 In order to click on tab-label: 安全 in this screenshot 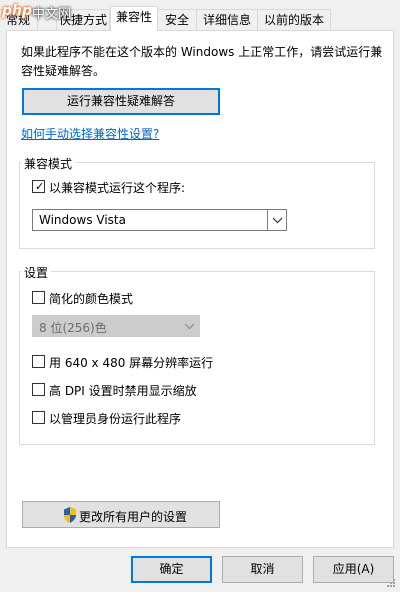, I will do `click(176, 20)`.